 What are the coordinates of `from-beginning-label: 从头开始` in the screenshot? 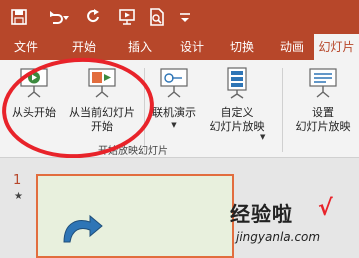 It's located at (34, 112).